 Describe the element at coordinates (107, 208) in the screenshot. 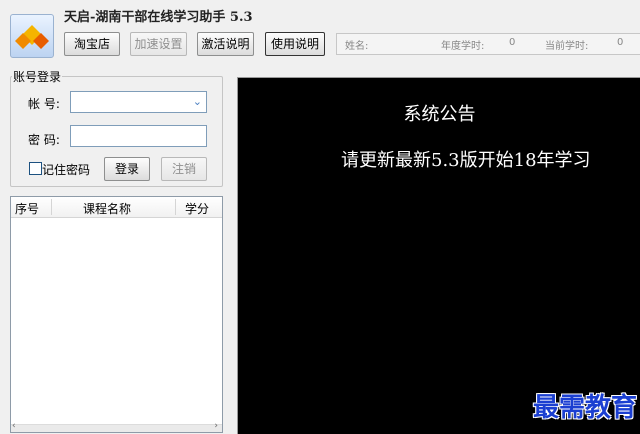

I see `column-header-course-name: 课程名称` at that location.